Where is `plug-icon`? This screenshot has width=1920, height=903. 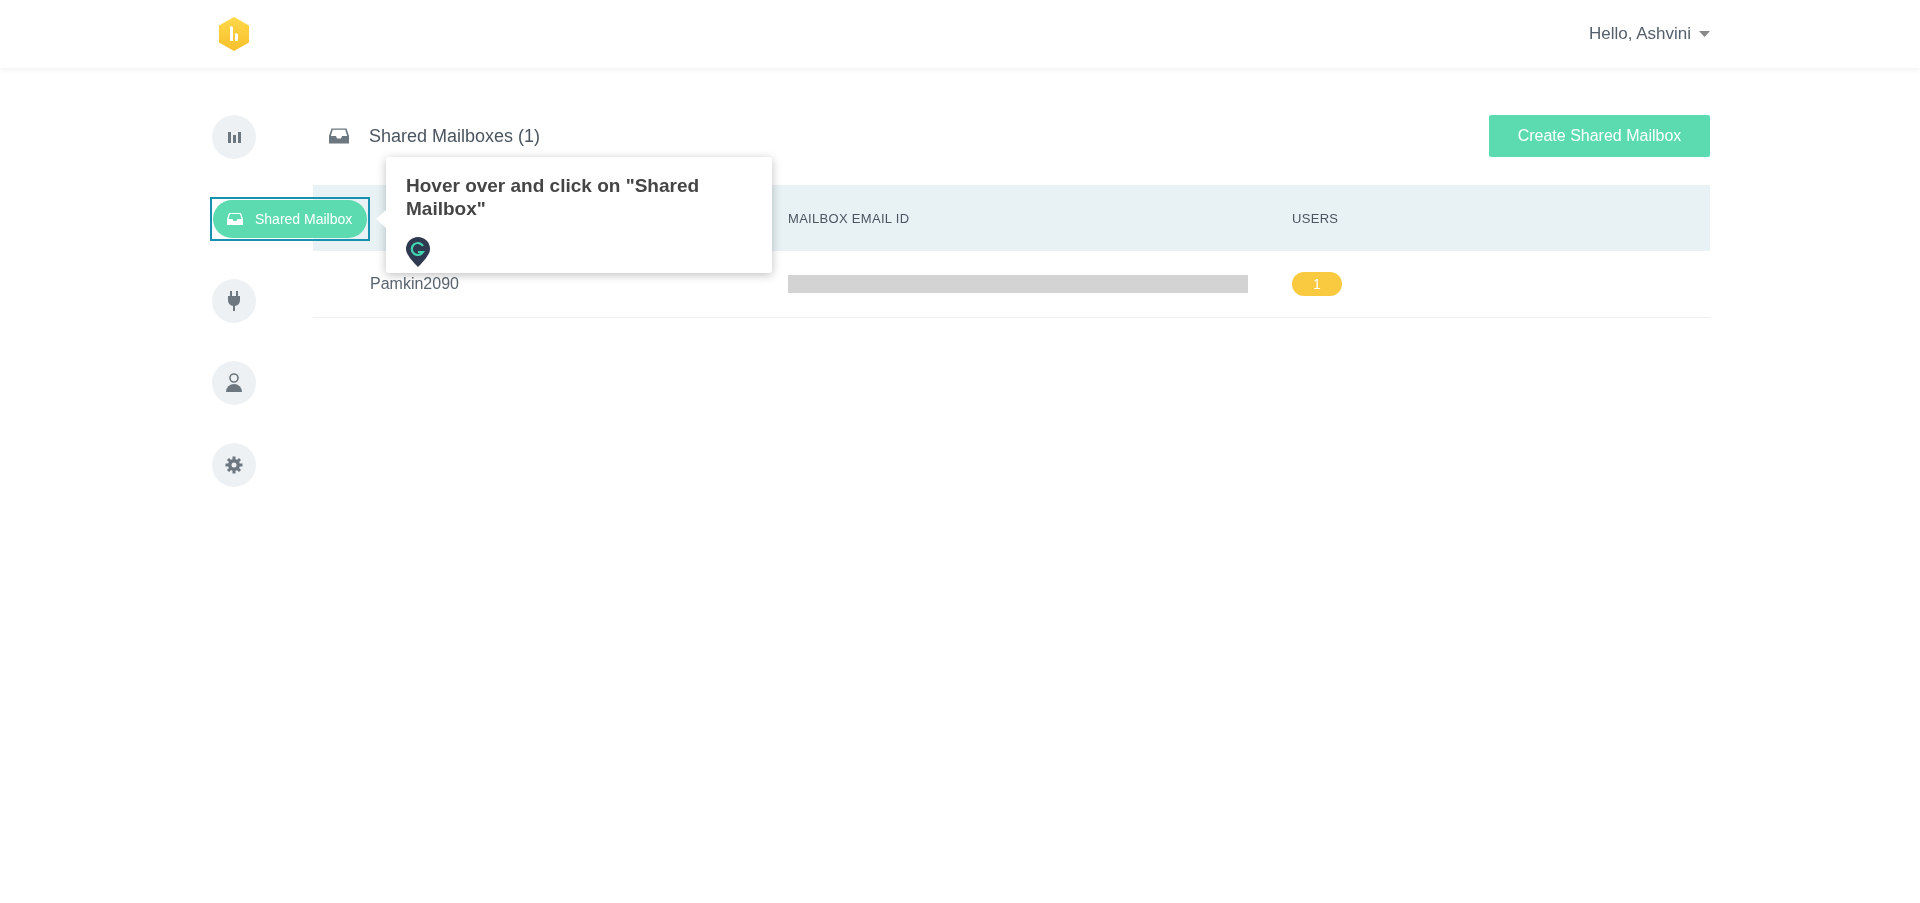
plug-icon is located at coordinates (234, 301).